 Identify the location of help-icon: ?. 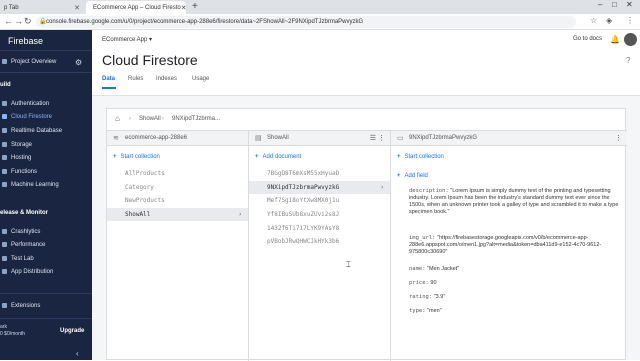
(628, 60).